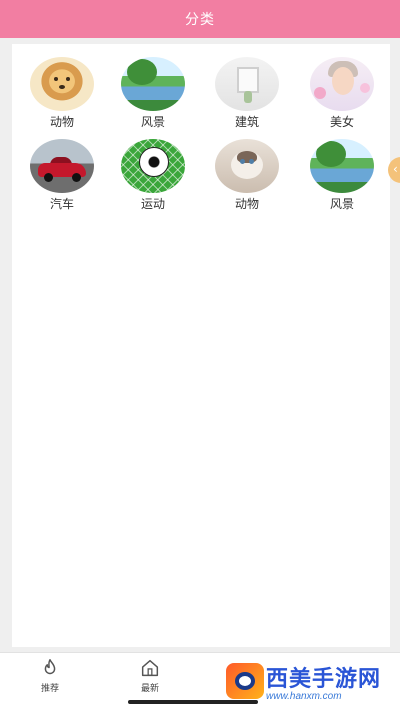  I want to click on category-thumbnail-puppy, so click(62, 84).